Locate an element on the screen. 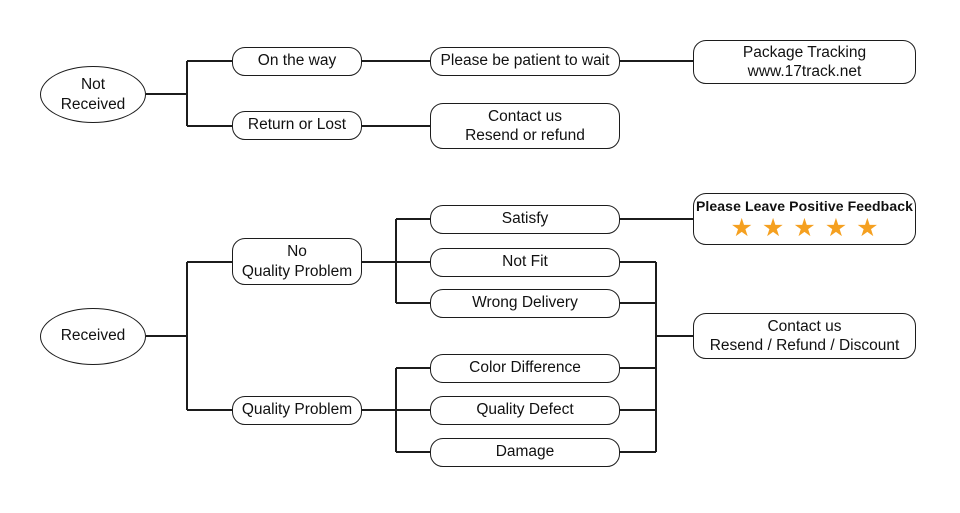 The height and width of the screenshot is (513, 960). node-wrong-delivery: Wrong Delivery is located at coordinates (525, 303).